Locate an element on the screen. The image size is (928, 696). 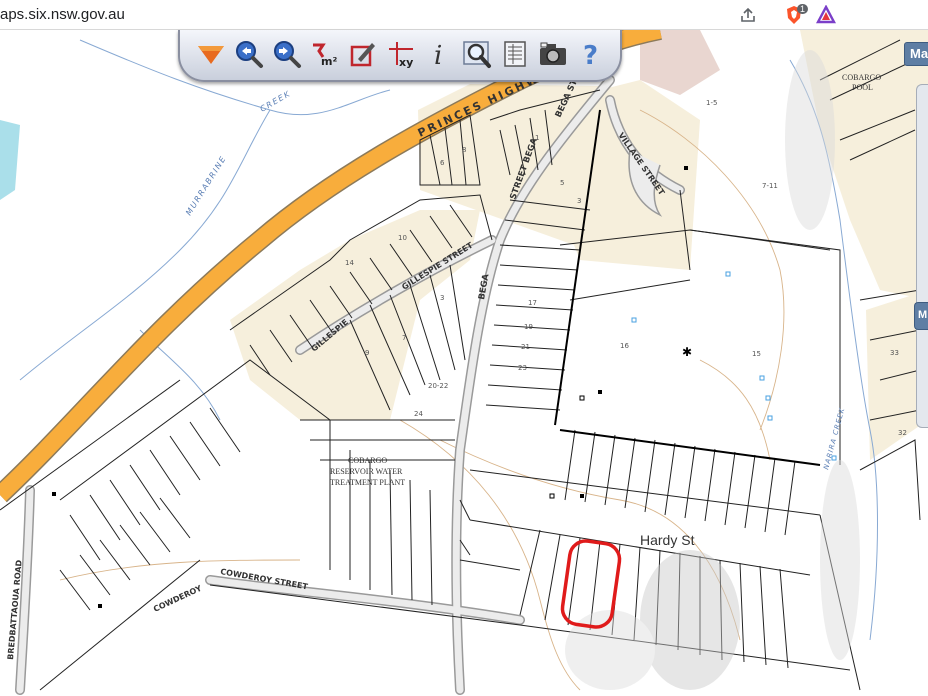
layers-list-icon is located at coordinates (515, 54).